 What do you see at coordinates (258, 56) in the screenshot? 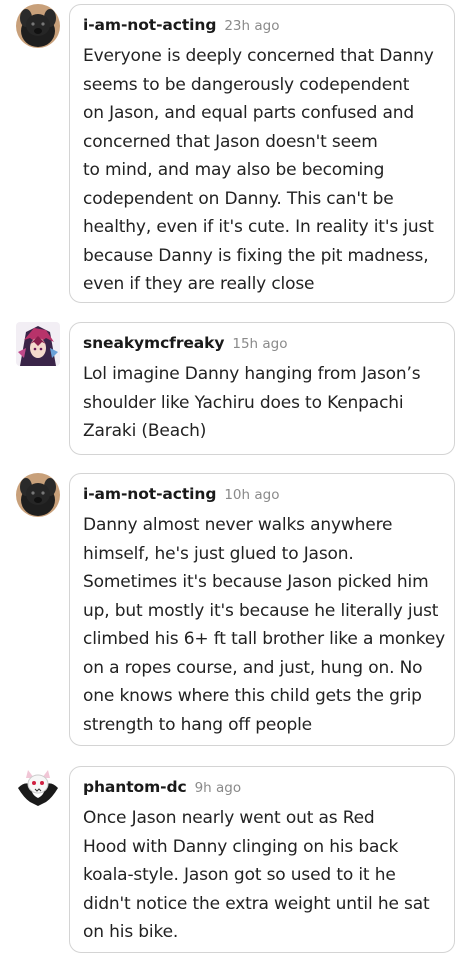
I see `comment-line: Everyone is deeply concerned that Danny` at bounding box center [258, 56].